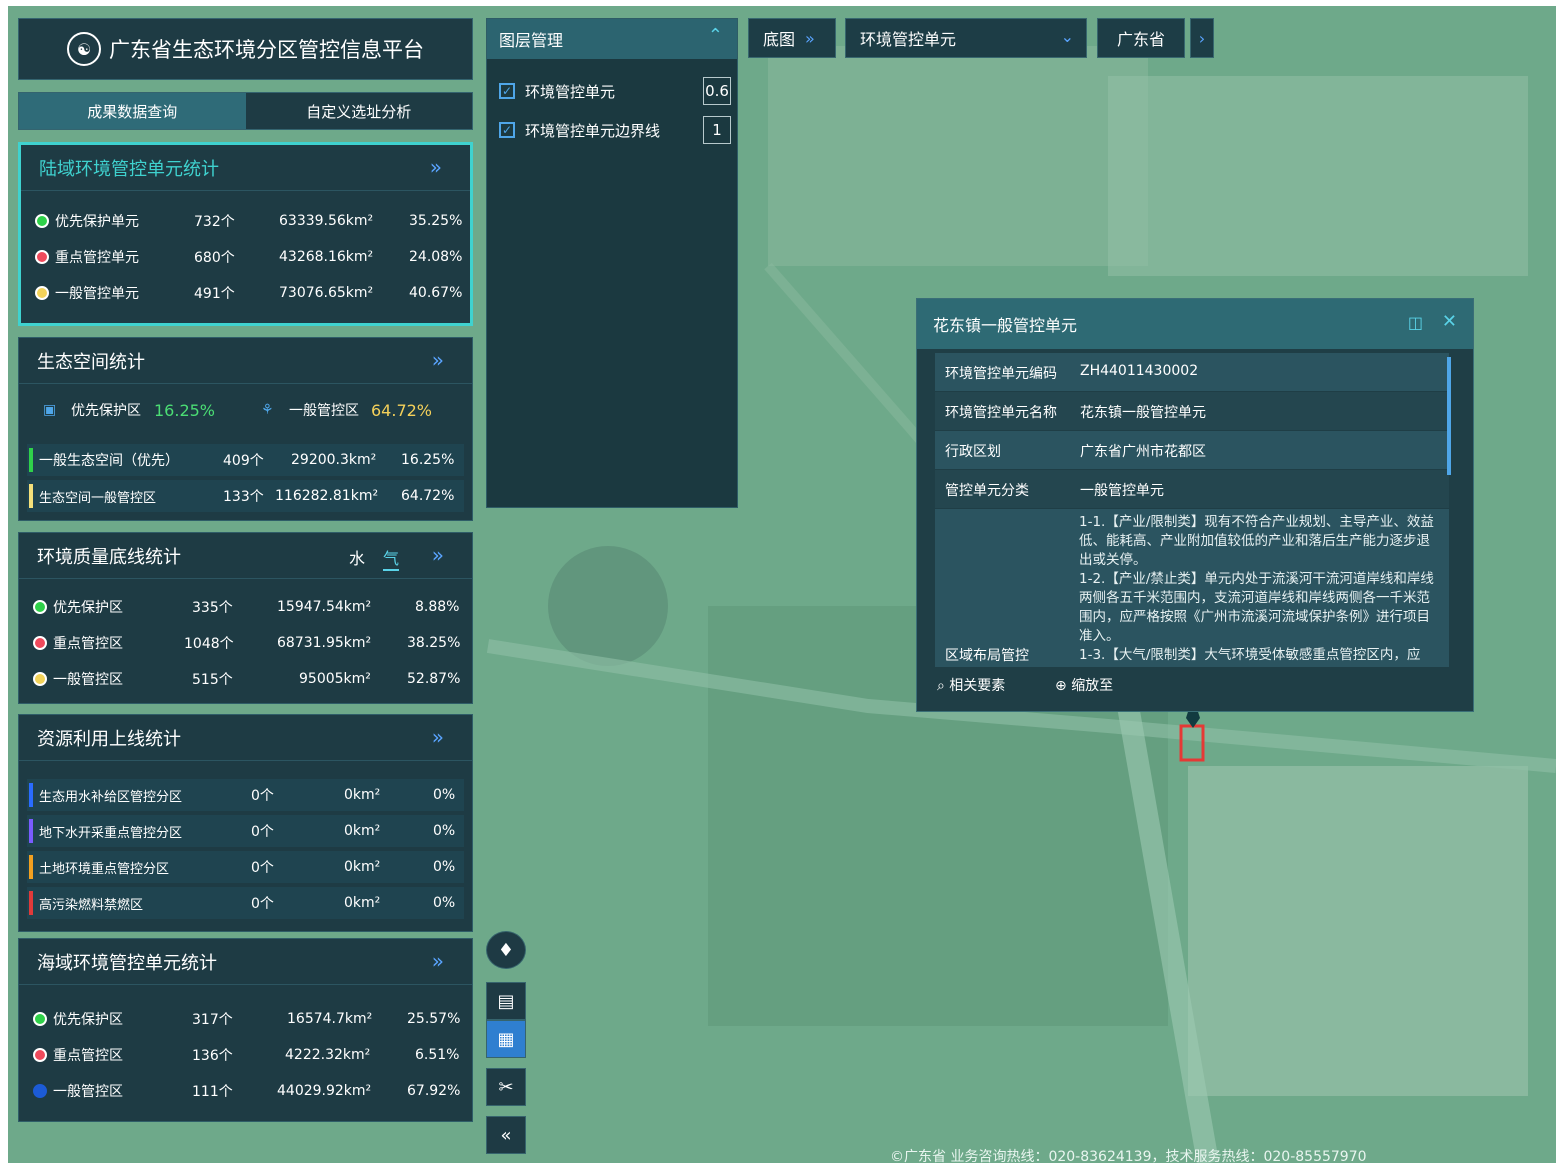 This screenshot has height=1163, width=1556. What do you see at coordinates (612, 263) in the screenshot?
I see `layer-manager: 图层管理 ⌃ ✓ 环境管控单元 0.6 ✓ 环境管控单元边界线 1` at bounding box center [612, 263].